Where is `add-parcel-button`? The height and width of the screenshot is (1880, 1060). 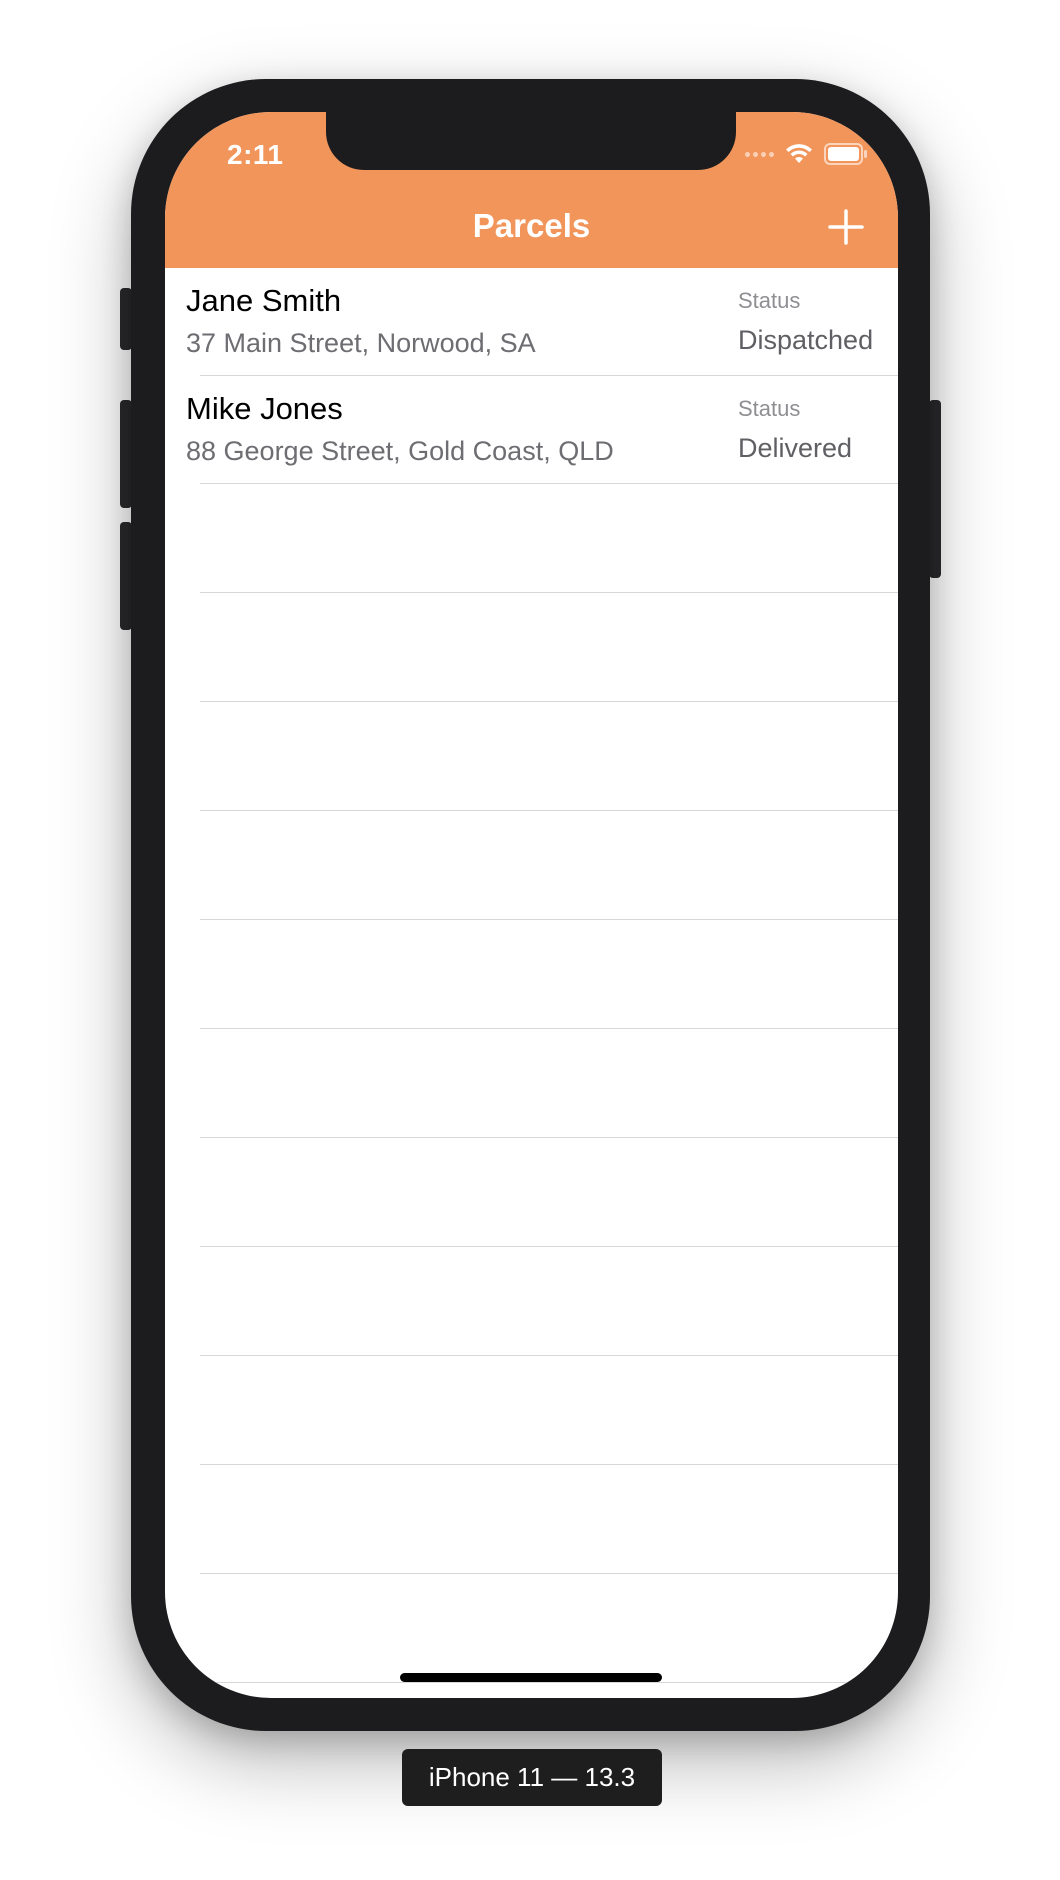
add-parcel-button is located at coordinates (846, 227).